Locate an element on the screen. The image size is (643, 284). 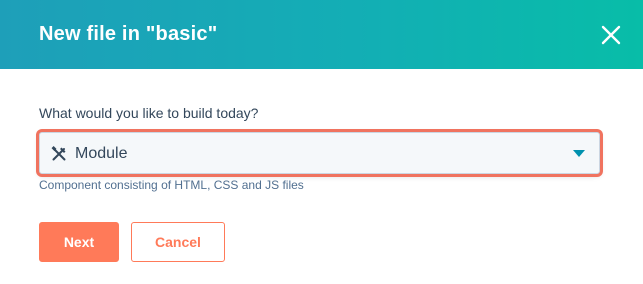
dialog-title: New file in "basic" is located at coordinates (128, 34).